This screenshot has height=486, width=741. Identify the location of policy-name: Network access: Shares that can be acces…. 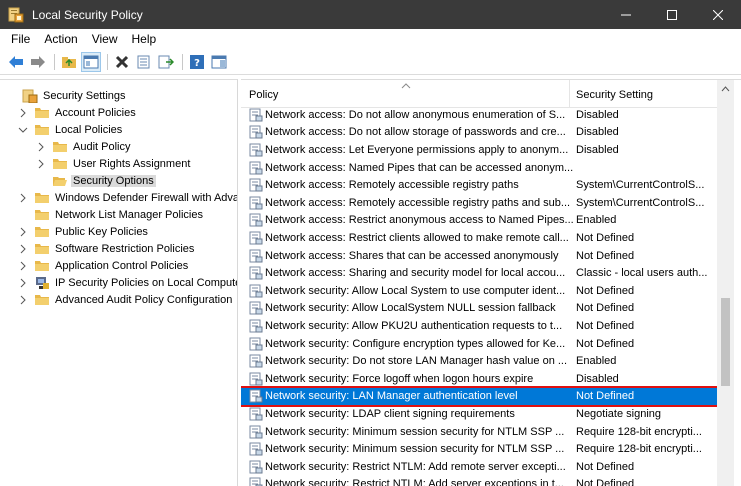
(412, 255).